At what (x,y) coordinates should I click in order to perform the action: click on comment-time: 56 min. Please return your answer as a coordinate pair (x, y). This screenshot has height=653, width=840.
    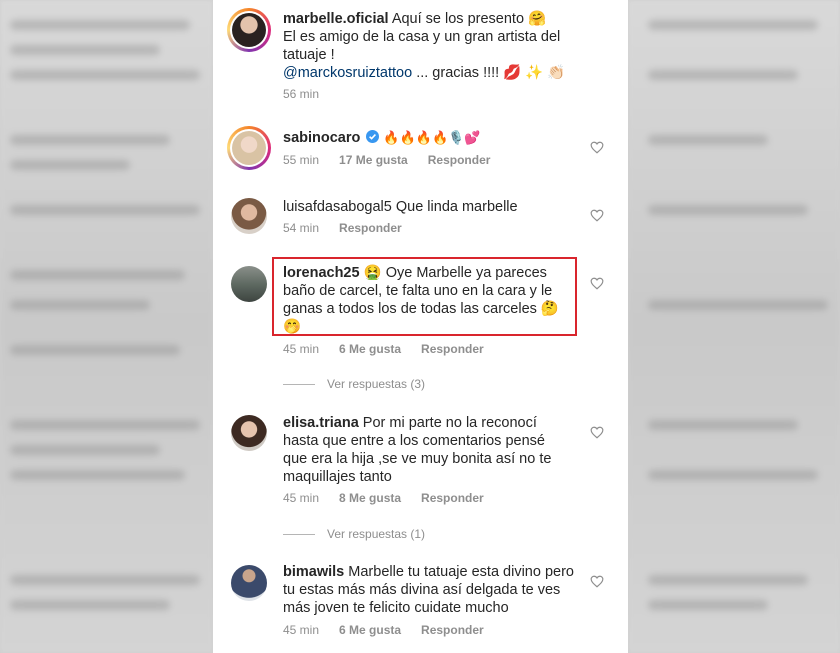
    Looking at the image, I should click on (301, 94).